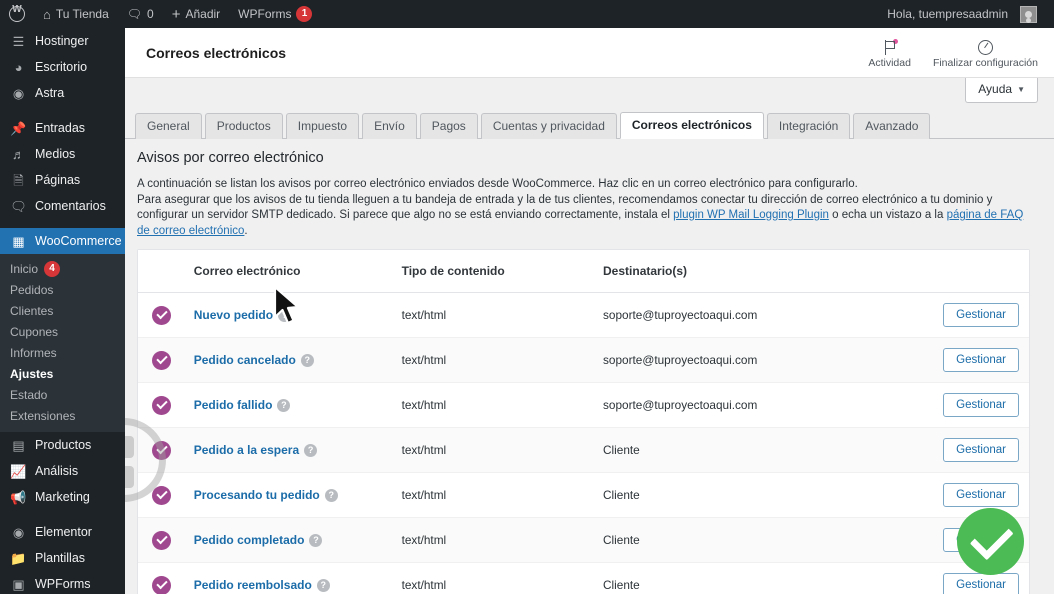 This screenshot has height=594, width=1054. What do you see at coordinates (389, 126) in the screenshot?
I see `tab-envio: Envío` at bounding box center [389, 126].